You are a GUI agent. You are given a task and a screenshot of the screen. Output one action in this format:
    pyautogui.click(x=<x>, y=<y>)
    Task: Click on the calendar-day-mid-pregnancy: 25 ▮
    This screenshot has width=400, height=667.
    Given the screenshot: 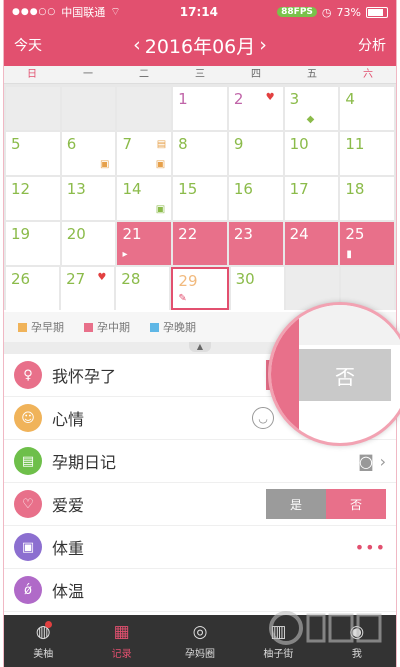 What is the action you would take?
    pyautogui.click(x=367, y=243)
    